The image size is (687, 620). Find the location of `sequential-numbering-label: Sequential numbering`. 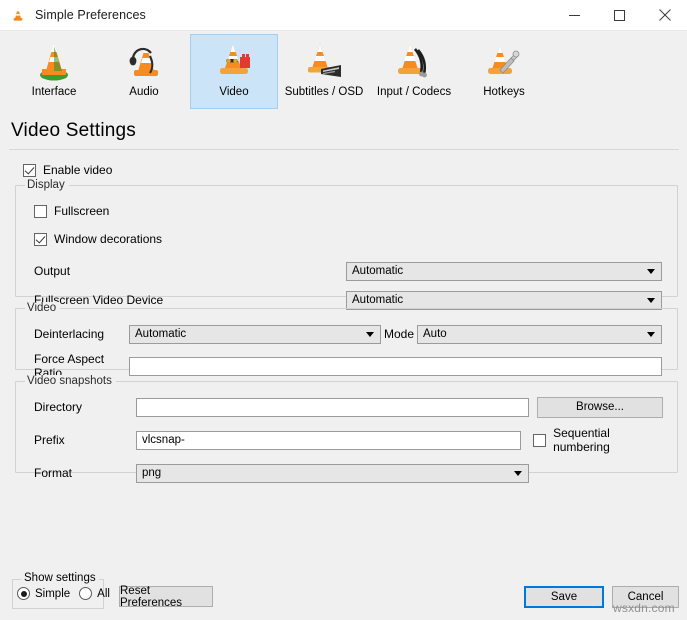

sequential-numbering-label: Sequential numbering is located at coordinates (581, 440).